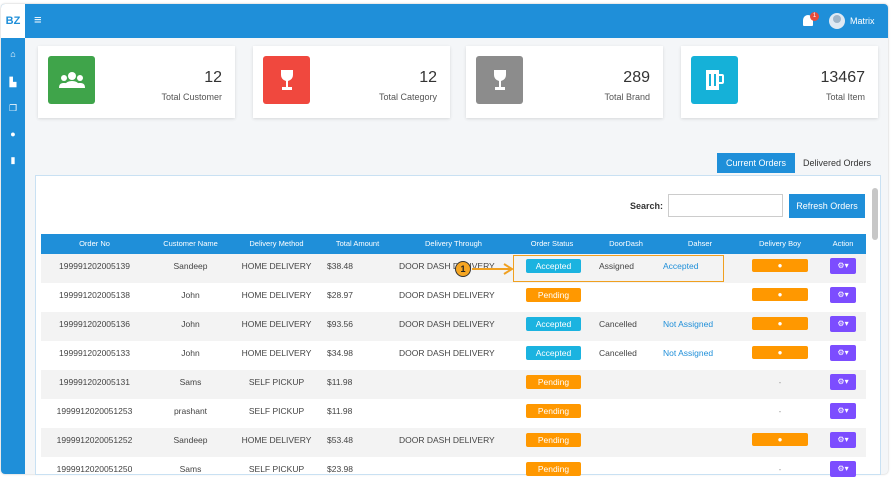  What do you see at coordinates (13, 160) in the screenshot?
I see `clipboard-icon: ▮` at bounding box center [13, 160].